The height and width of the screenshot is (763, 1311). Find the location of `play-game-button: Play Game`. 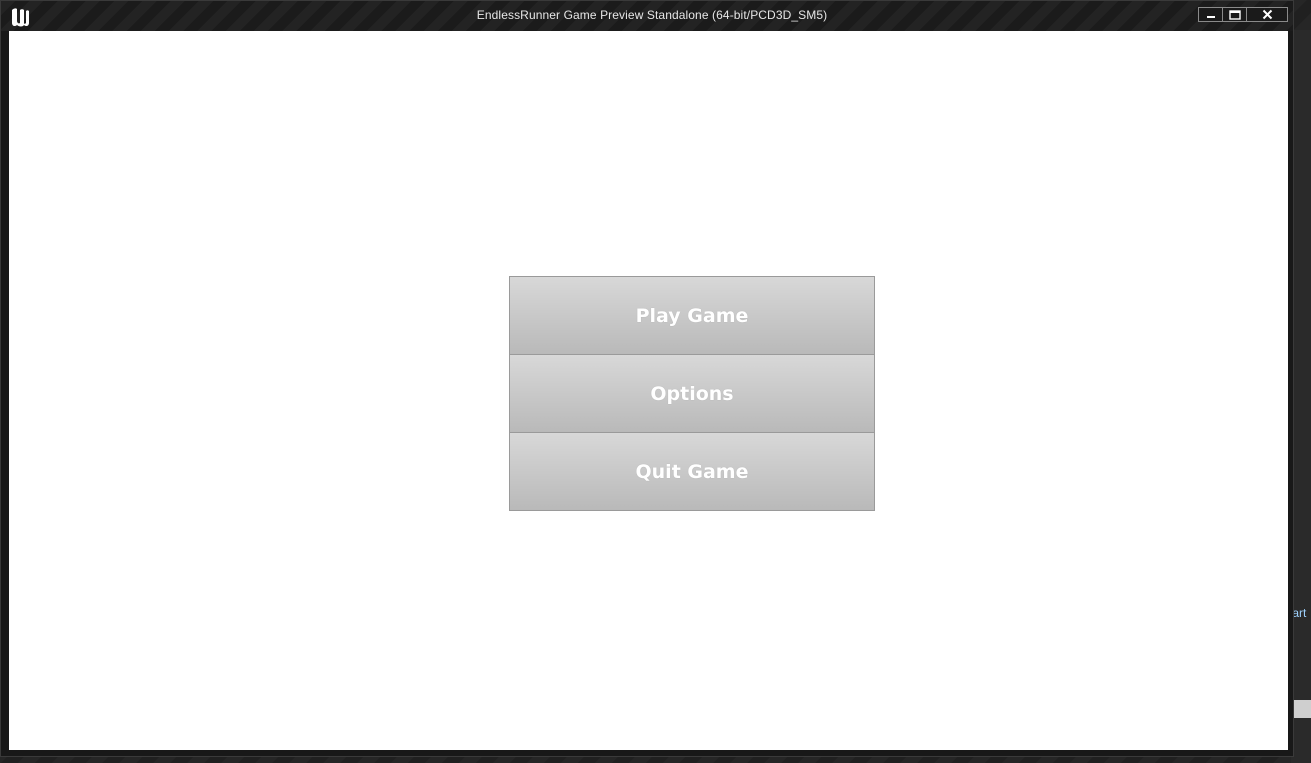

play-game-button: Play Game is located at coordinates (692, 315).